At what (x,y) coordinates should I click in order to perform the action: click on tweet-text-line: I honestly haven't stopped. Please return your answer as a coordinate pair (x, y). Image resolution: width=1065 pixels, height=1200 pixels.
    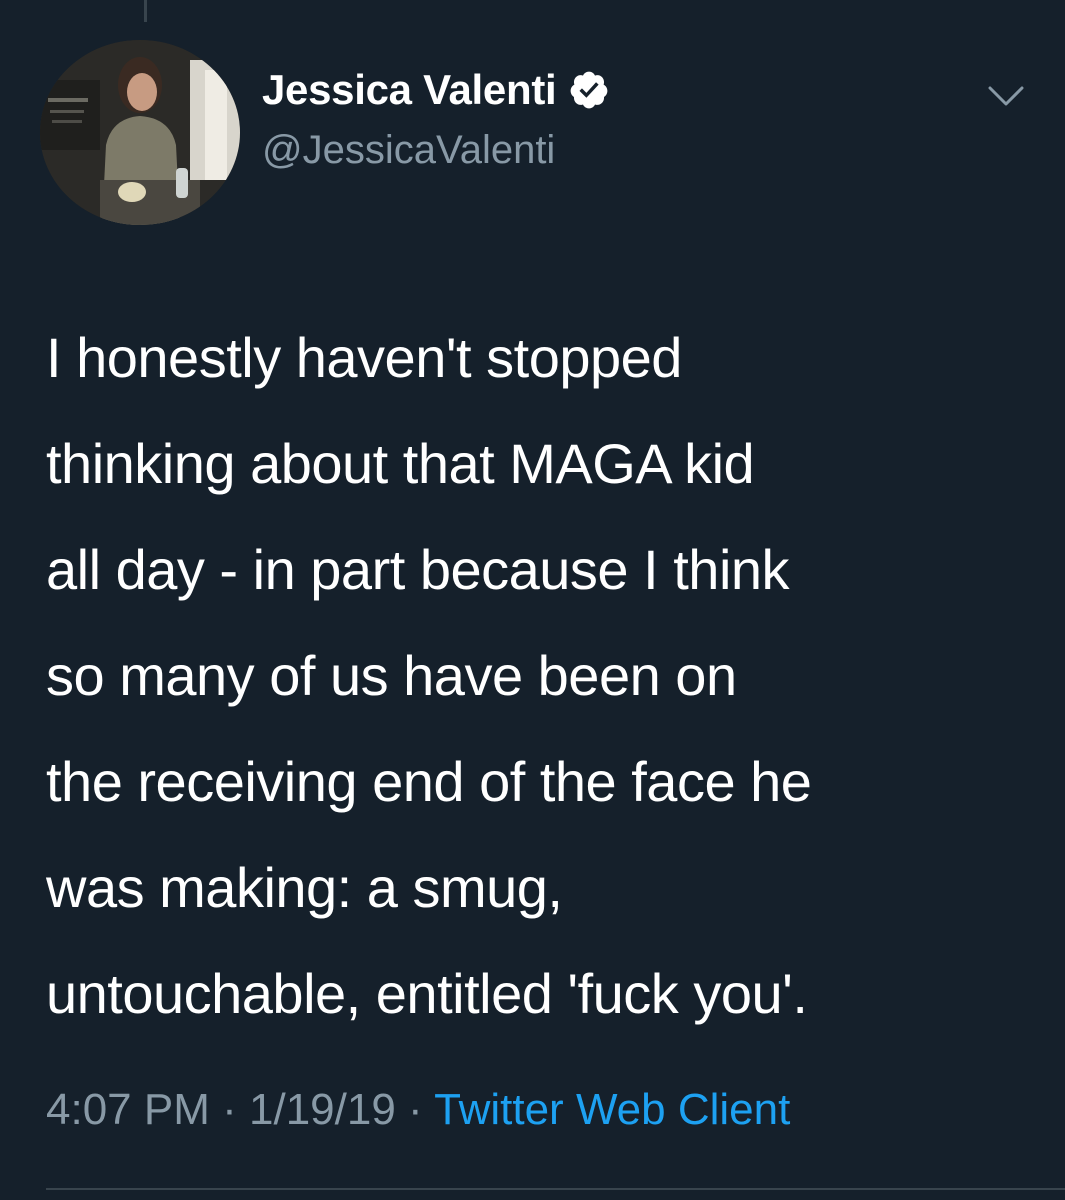
    Looking at the image, I should click on (364, 357).